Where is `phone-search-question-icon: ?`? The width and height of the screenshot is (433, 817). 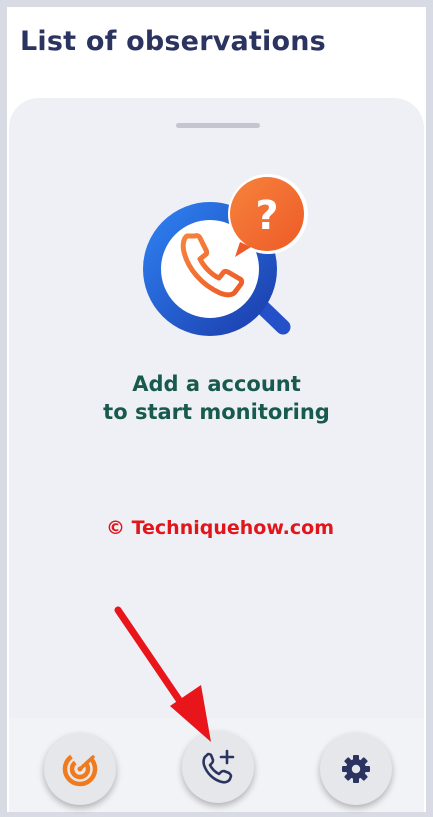
phone-search-question-icon: ? is located at coordinates (225, 255).